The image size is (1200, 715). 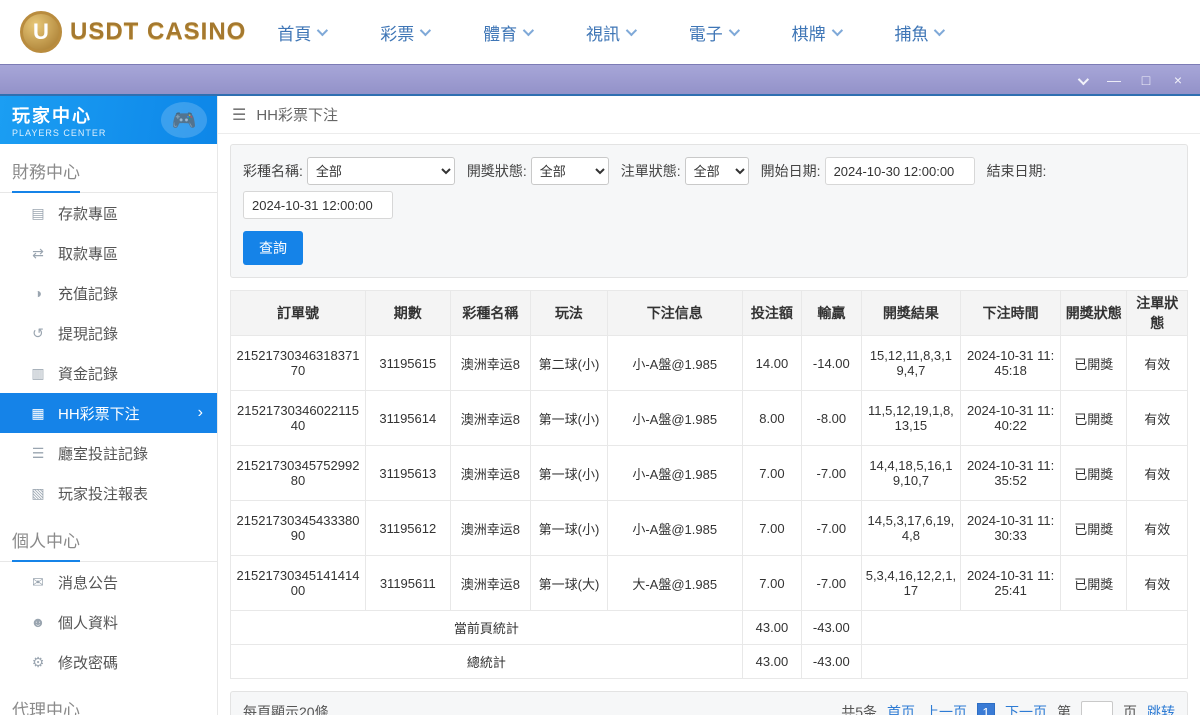 What do you see at coordinates (407, 418) in the screenshot?
I see `cell-period: 31195614` at bounding box center [407, 418].